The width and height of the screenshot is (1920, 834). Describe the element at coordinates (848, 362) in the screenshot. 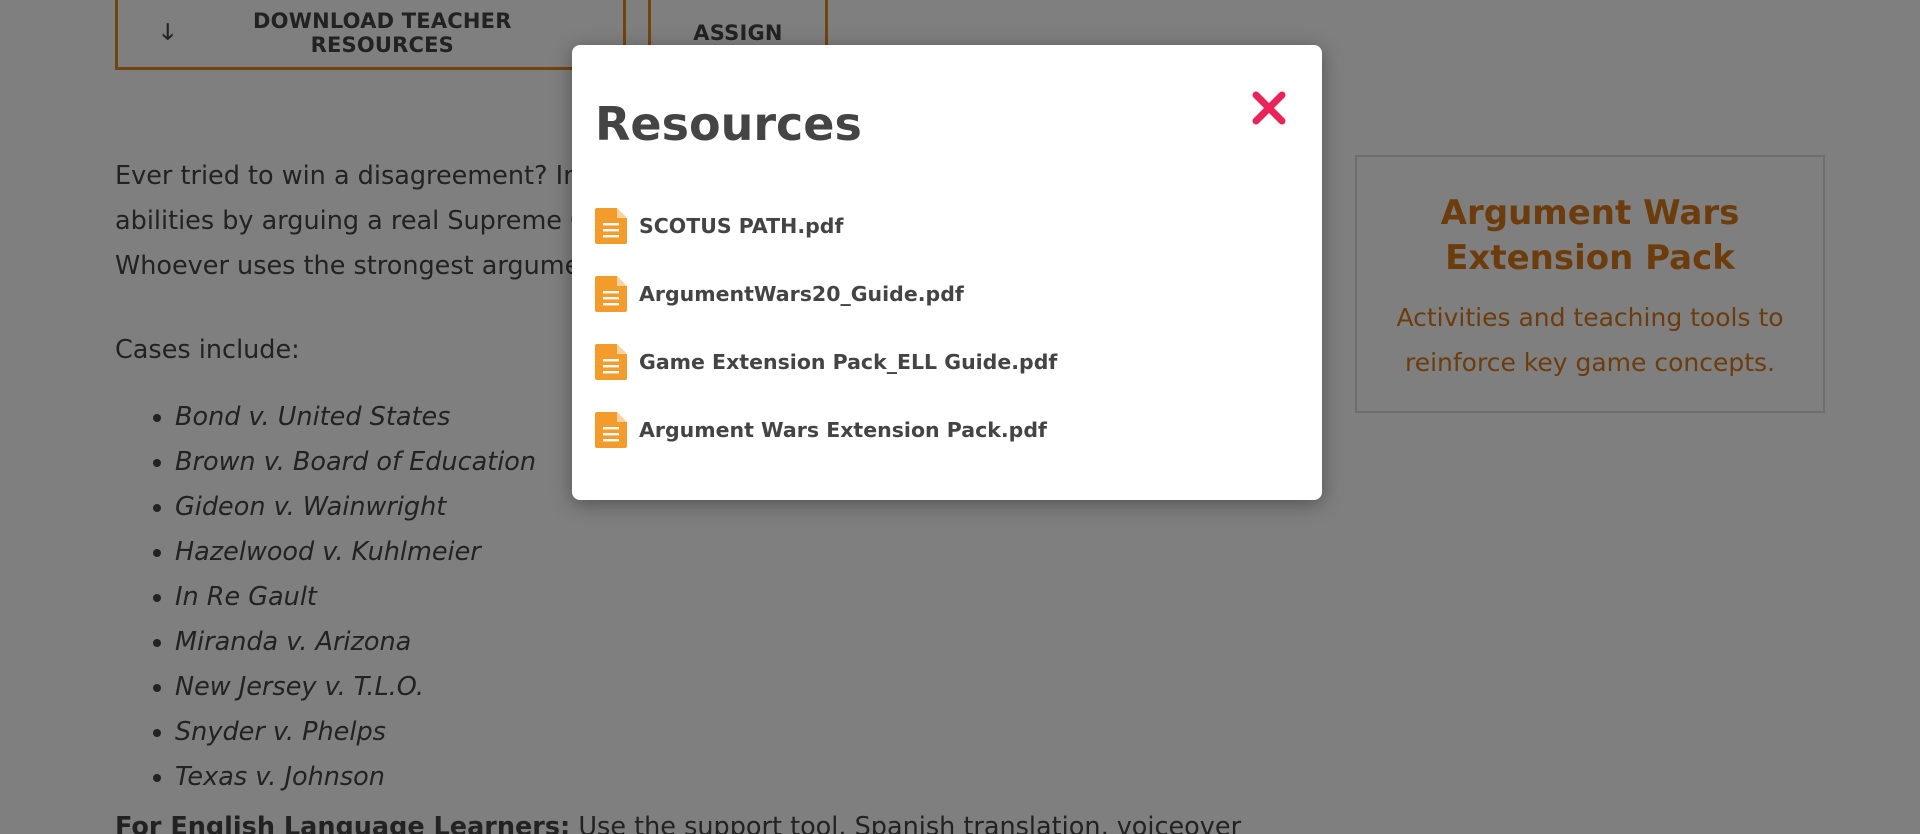

I see `file-link: Game Extension Pack_ELL Guide.pdf` at that location.